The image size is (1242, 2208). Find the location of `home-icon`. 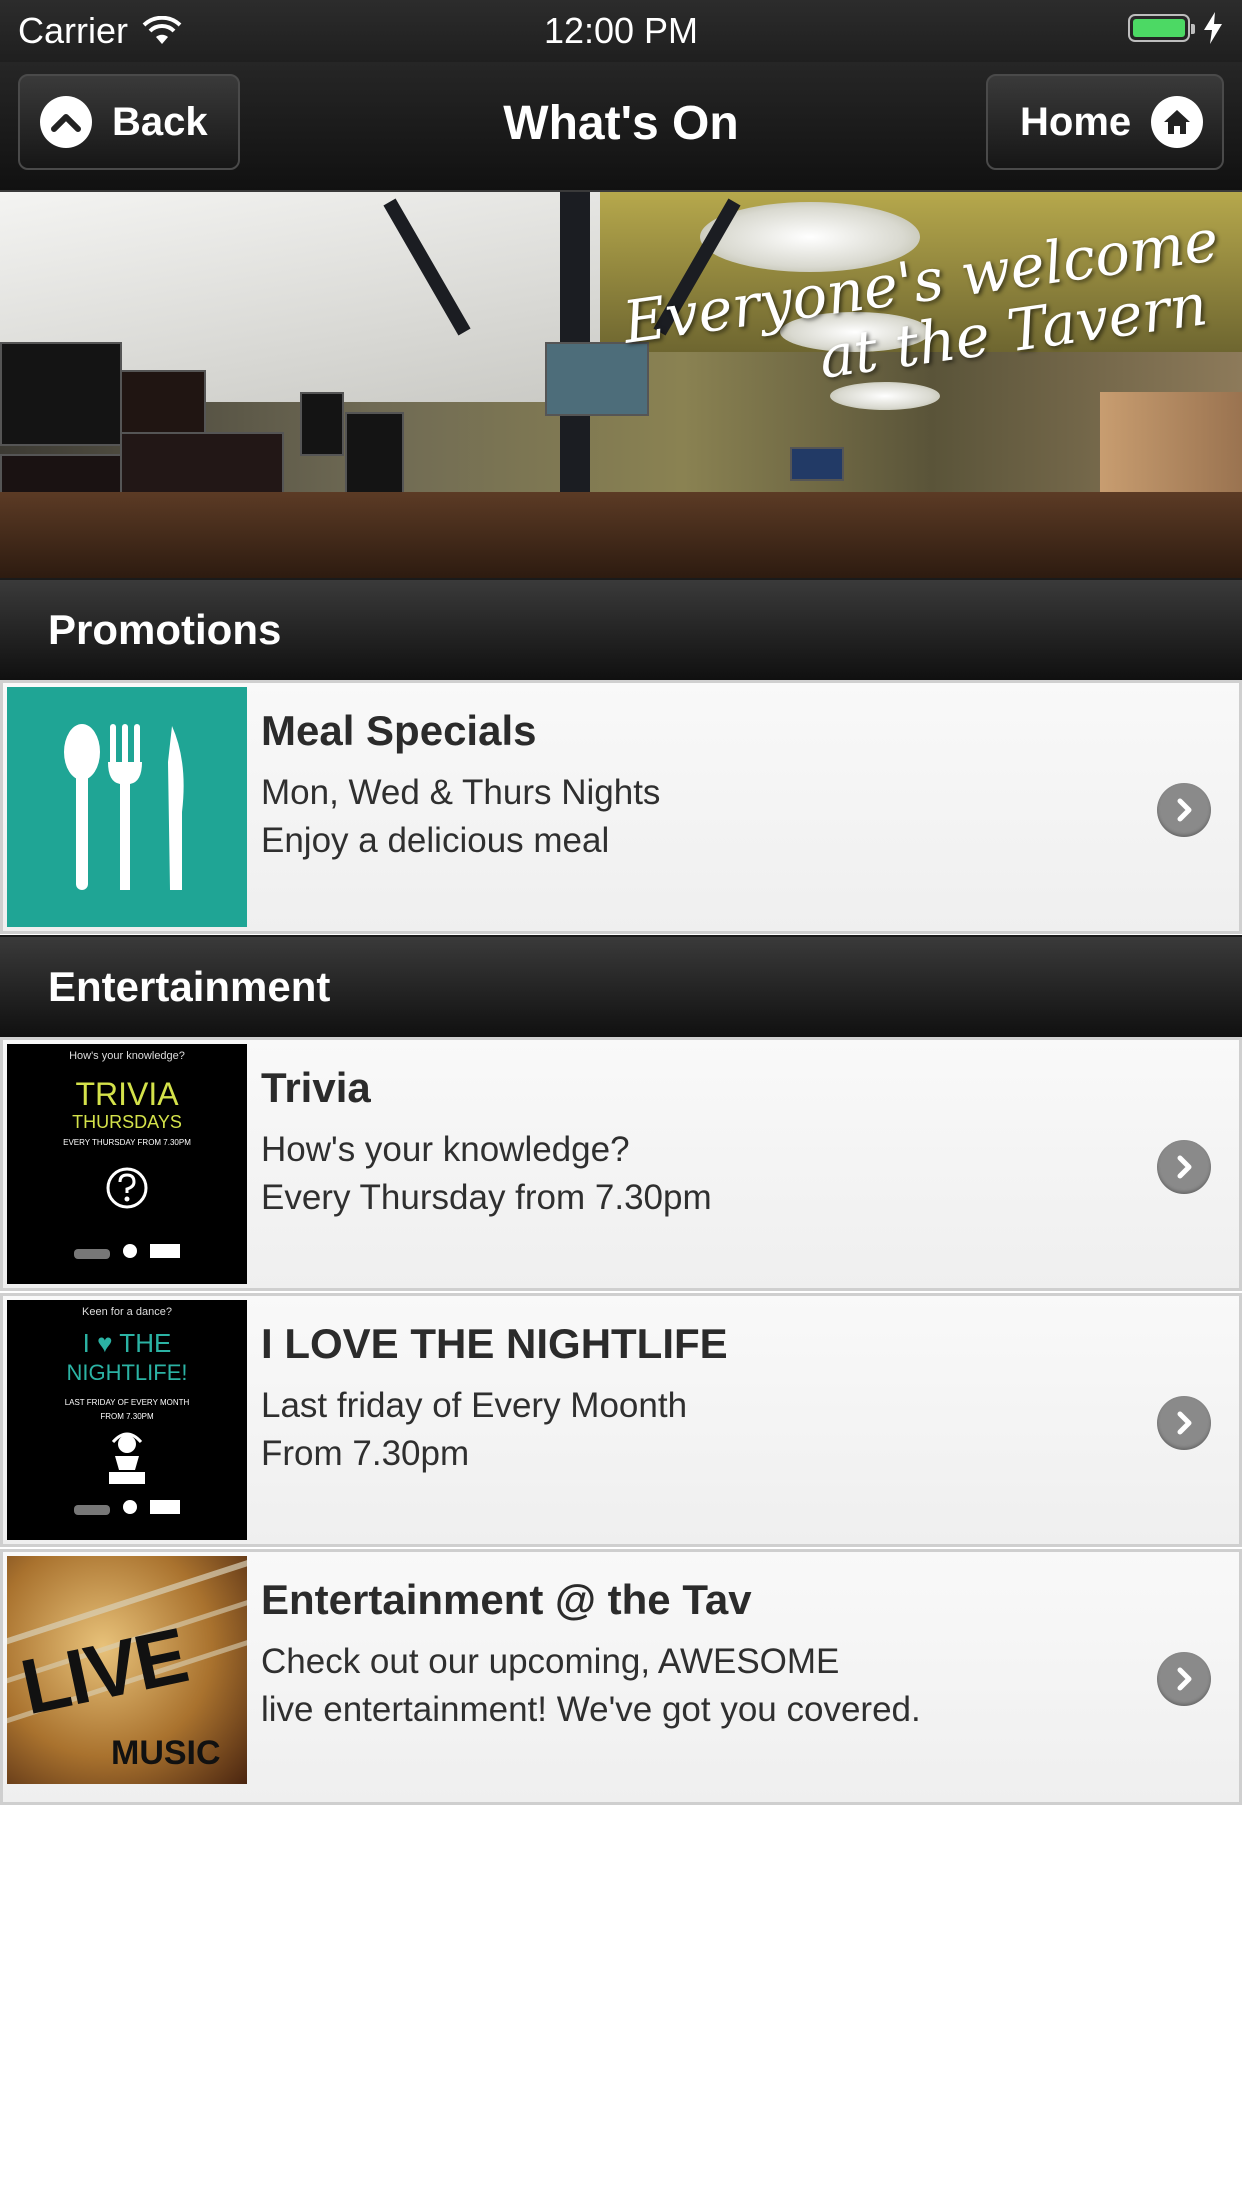

home-icon is located at coordinates (1177, 122).